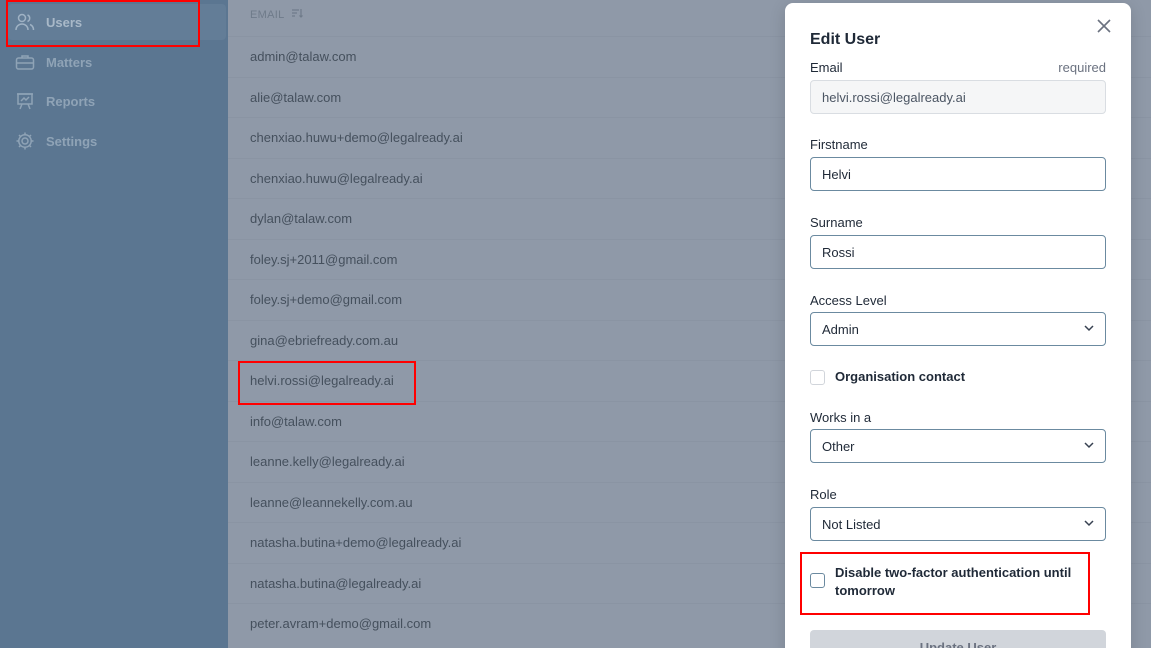 Image resolution: width=1151 pixels, height=648 pixels. Describe the element at coordinates (25, 141) in the screenshot. I see `gear-icon` at that location.